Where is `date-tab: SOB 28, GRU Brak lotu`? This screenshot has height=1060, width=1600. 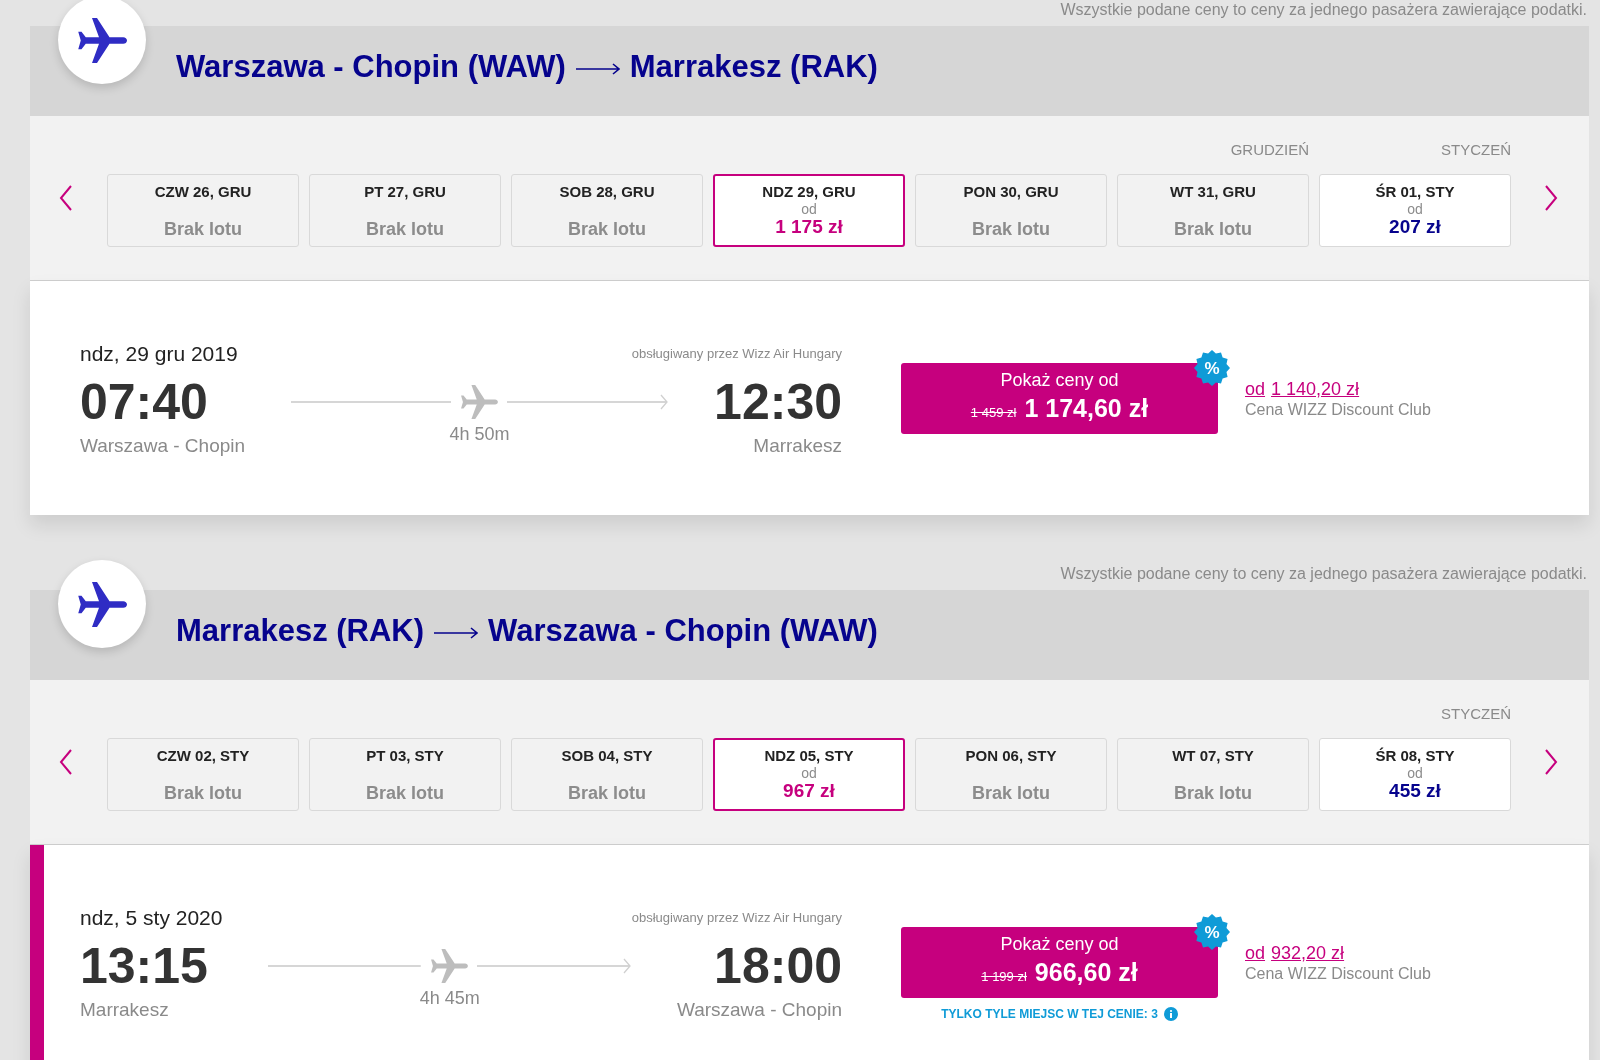 date-tab: SOB 28, GRU Brak lotu is located at coordinates (607, 210).